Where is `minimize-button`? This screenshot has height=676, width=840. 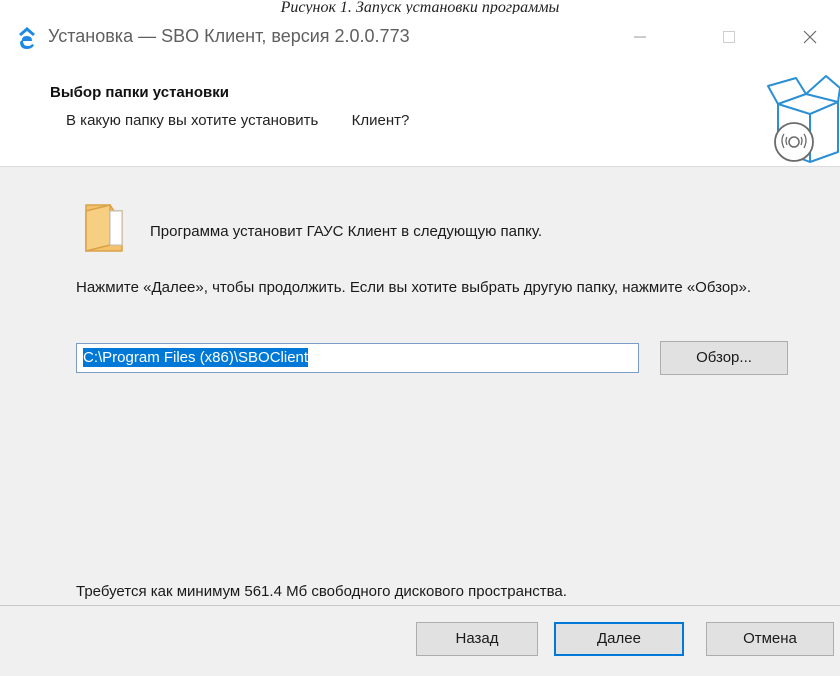
minimize-button is located at coordinates (640, 37).